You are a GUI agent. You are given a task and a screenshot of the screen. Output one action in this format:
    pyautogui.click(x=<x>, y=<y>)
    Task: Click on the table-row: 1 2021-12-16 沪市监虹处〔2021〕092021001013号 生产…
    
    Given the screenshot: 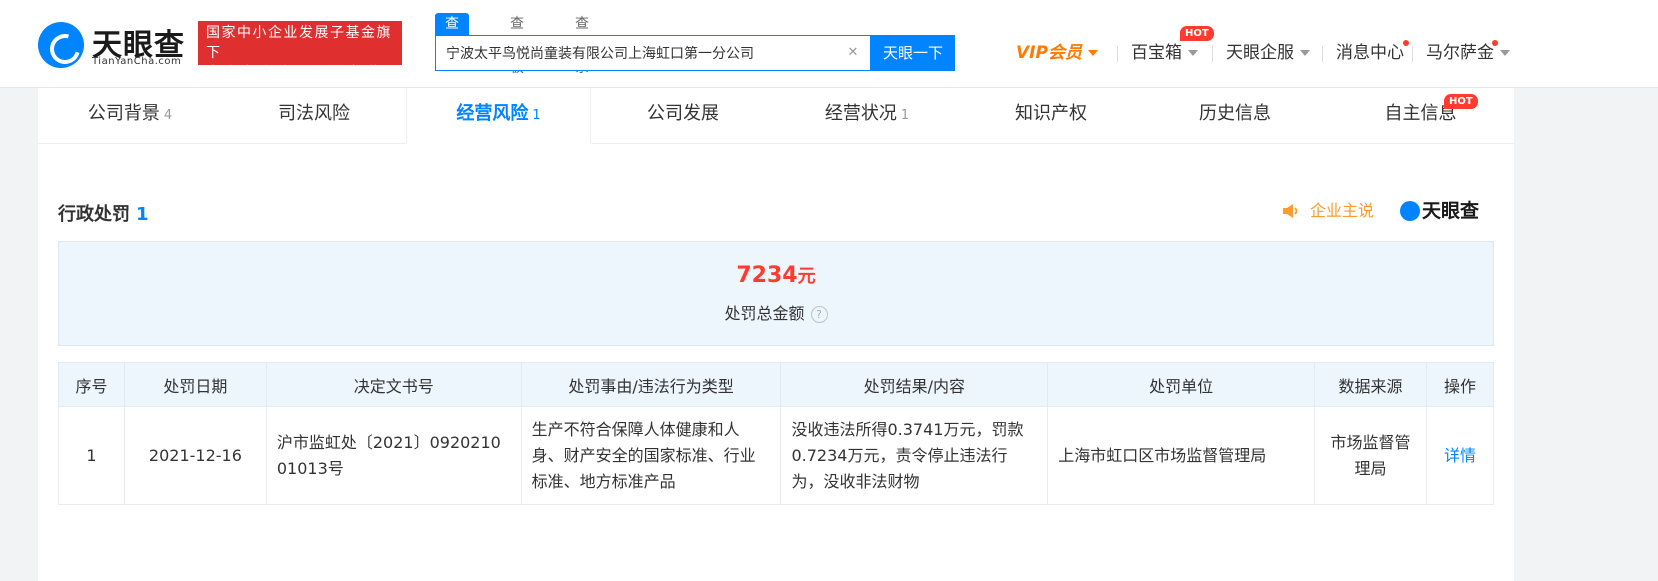 What is the action you would take?
    pyautogui.click(x=776, y=455)
    